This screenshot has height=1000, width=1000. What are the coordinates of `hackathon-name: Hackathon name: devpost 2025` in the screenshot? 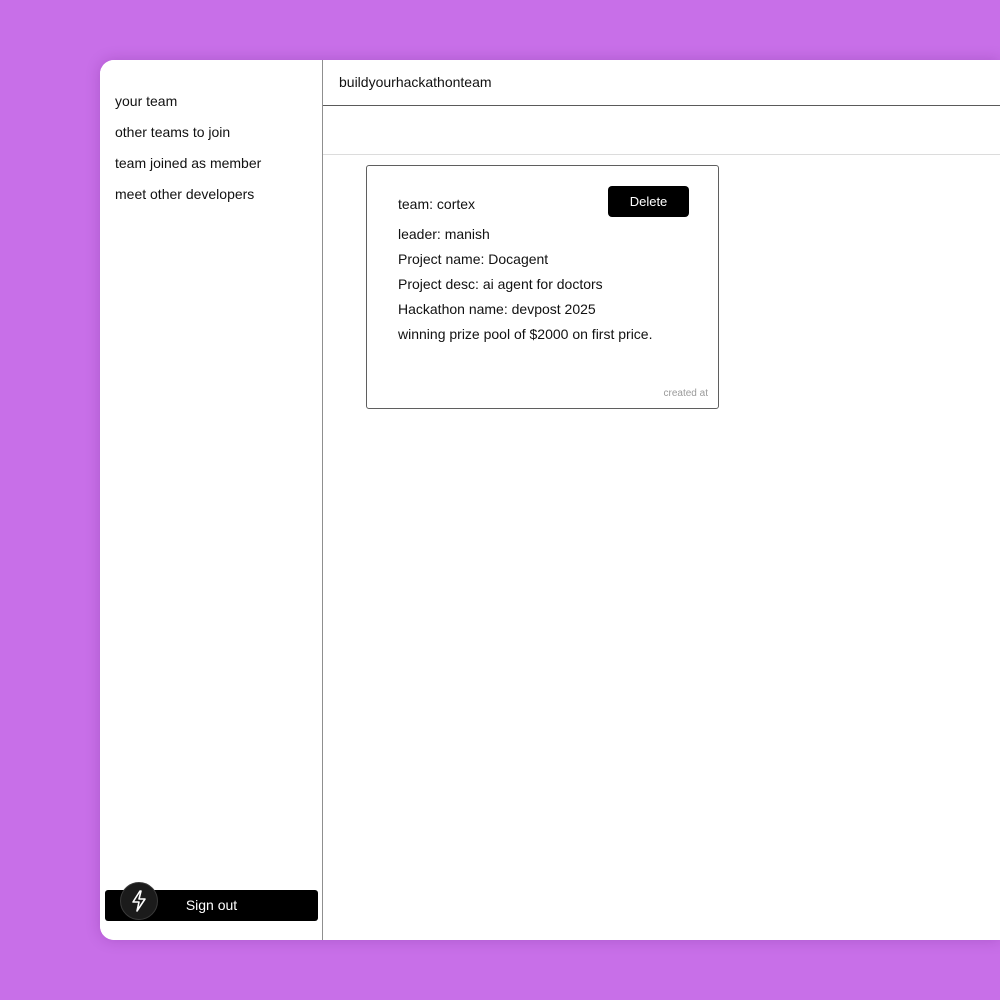 It's located at (497, 309).